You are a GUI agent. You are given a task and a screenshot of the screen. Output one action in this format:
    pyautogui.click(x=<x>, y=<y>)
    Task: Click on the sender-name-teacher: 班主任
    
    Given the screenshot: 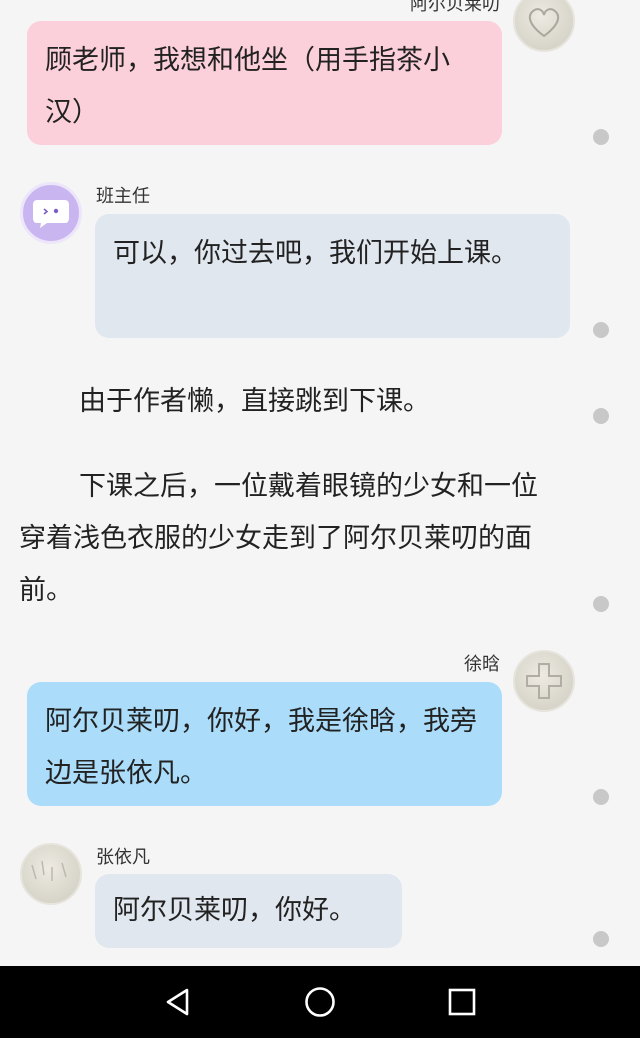 What is the action you would take?
    pyautogui.click(x=123, y=196)
    